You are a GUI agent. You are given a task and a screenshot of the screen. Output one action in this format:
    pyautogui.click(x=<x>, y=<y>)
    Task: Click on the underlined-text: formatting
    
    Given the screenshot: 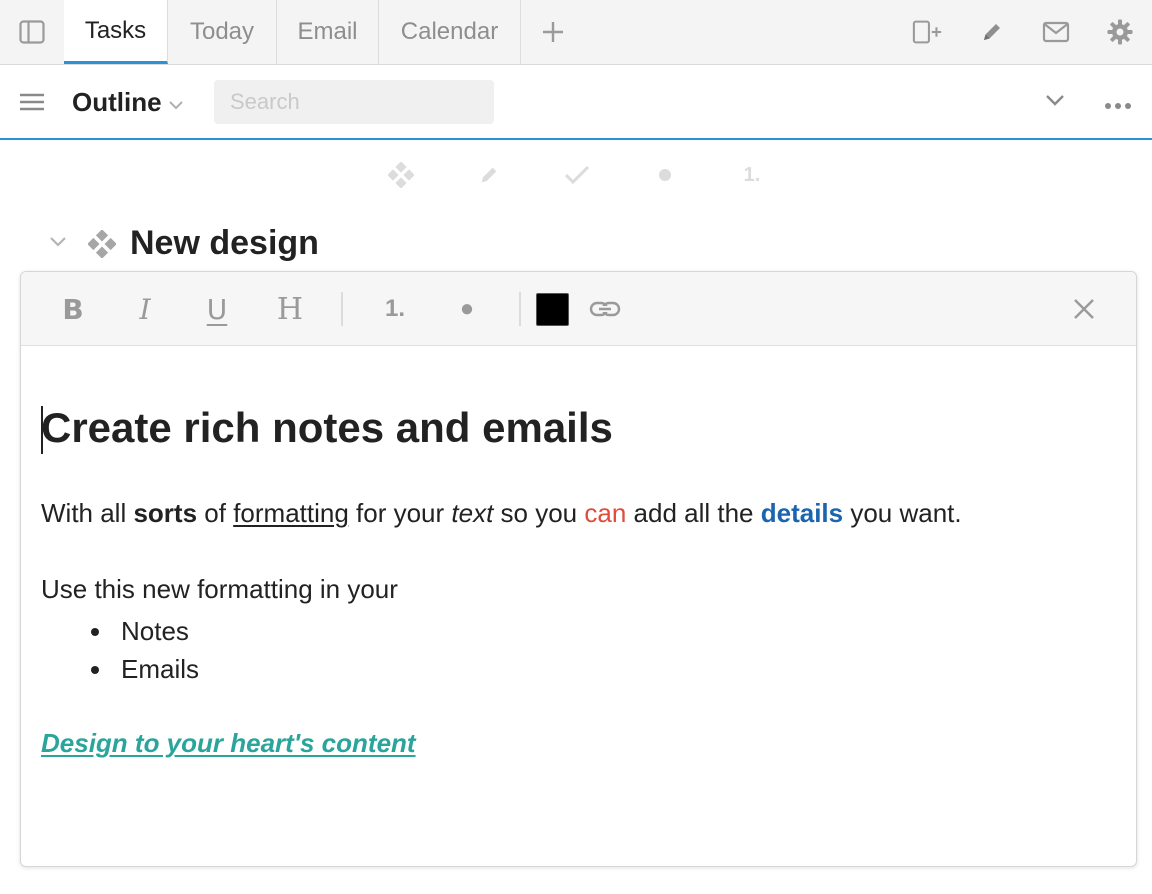 What is the action you would take?
    pyautogui.click(x=291, y=513)
    